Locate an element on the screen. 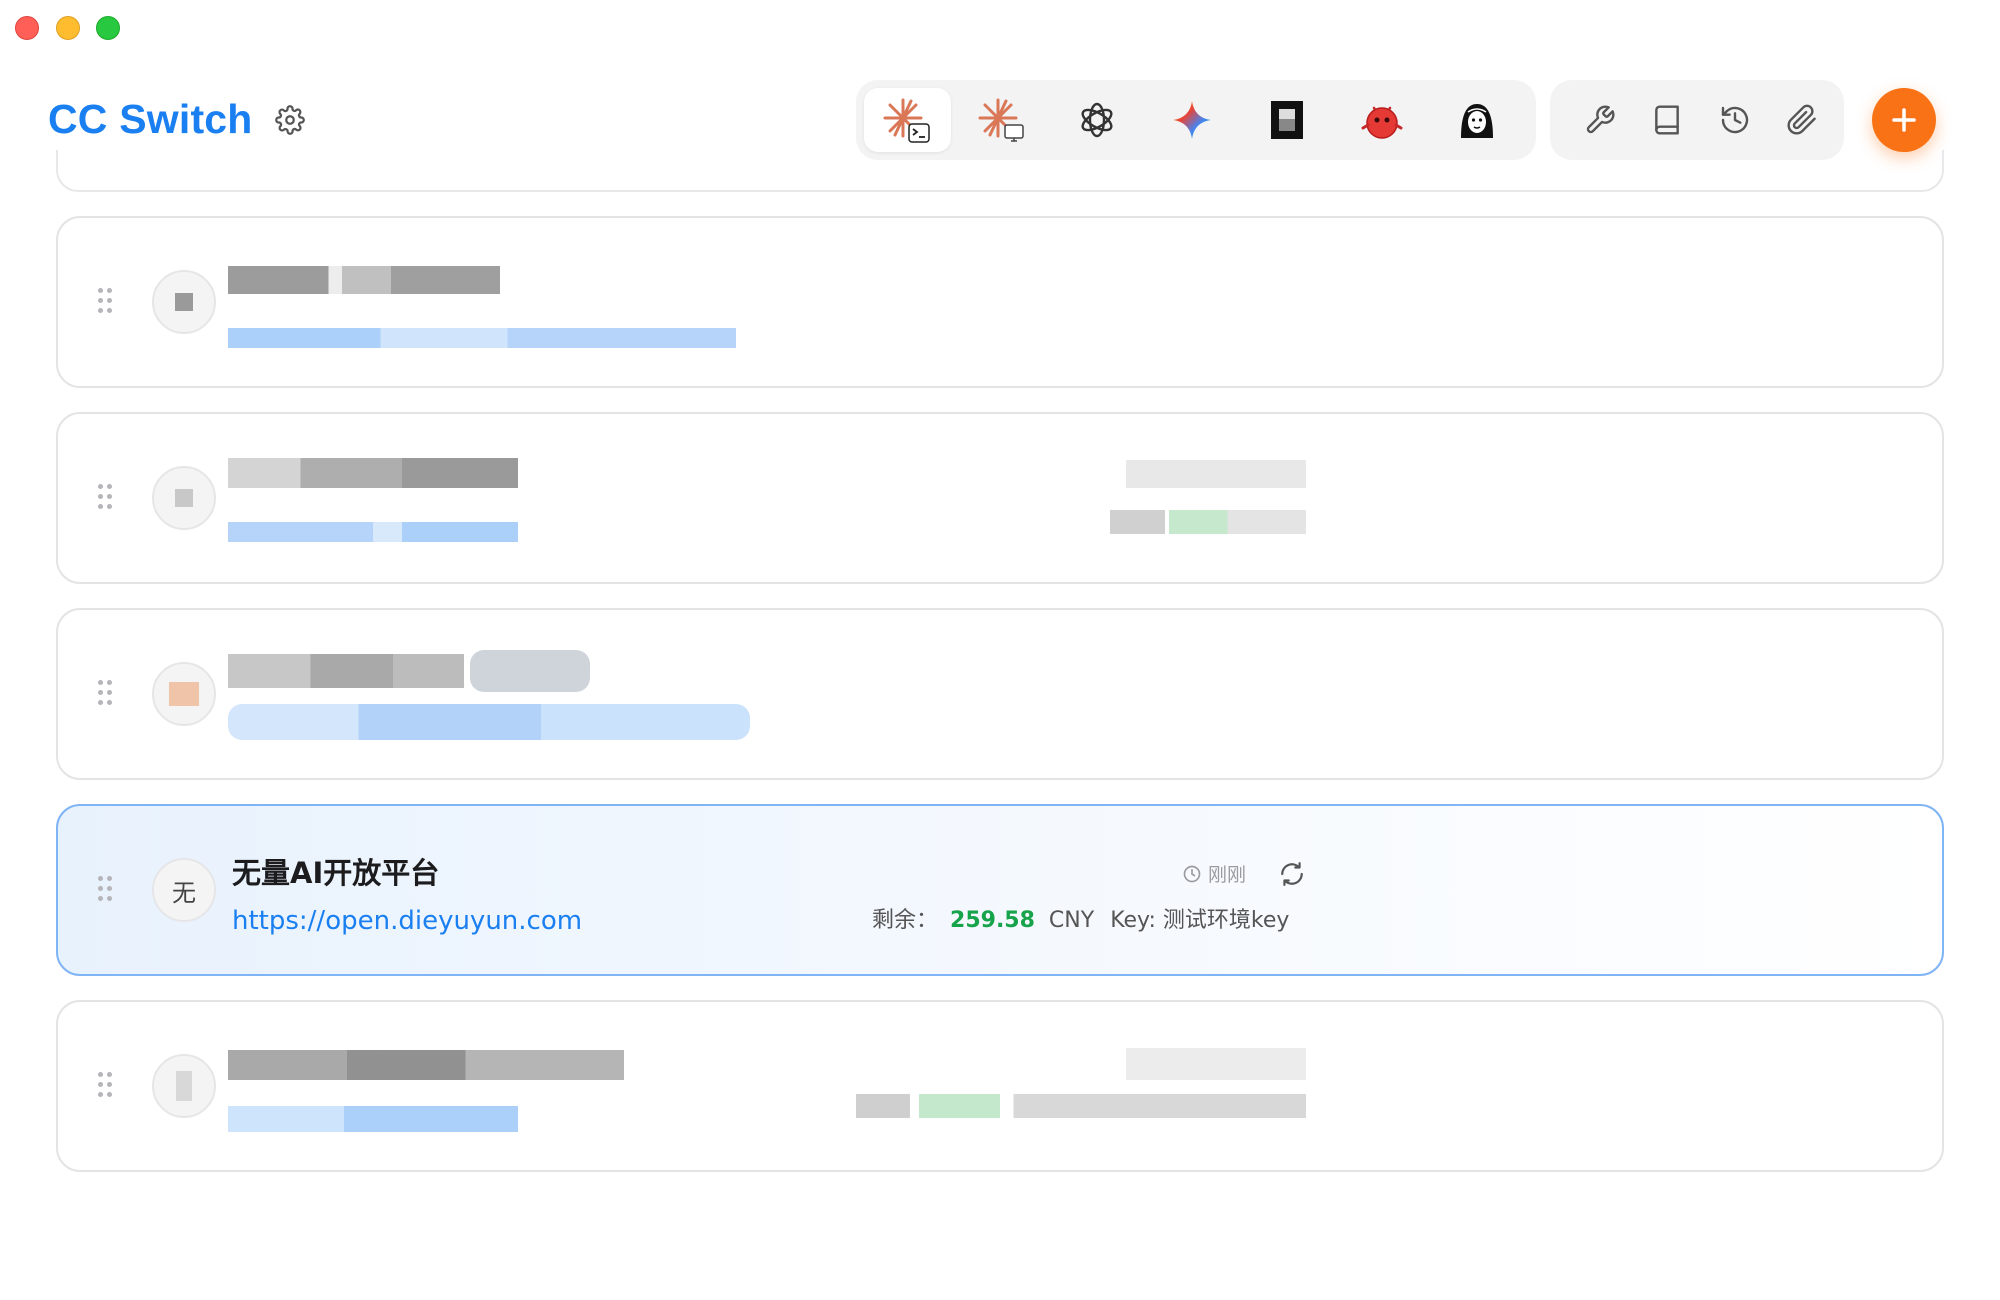 Image resolution: width=2000 pixels, height=1300 pixels. red-mascot-icon is located at coordinates (1382, 122).